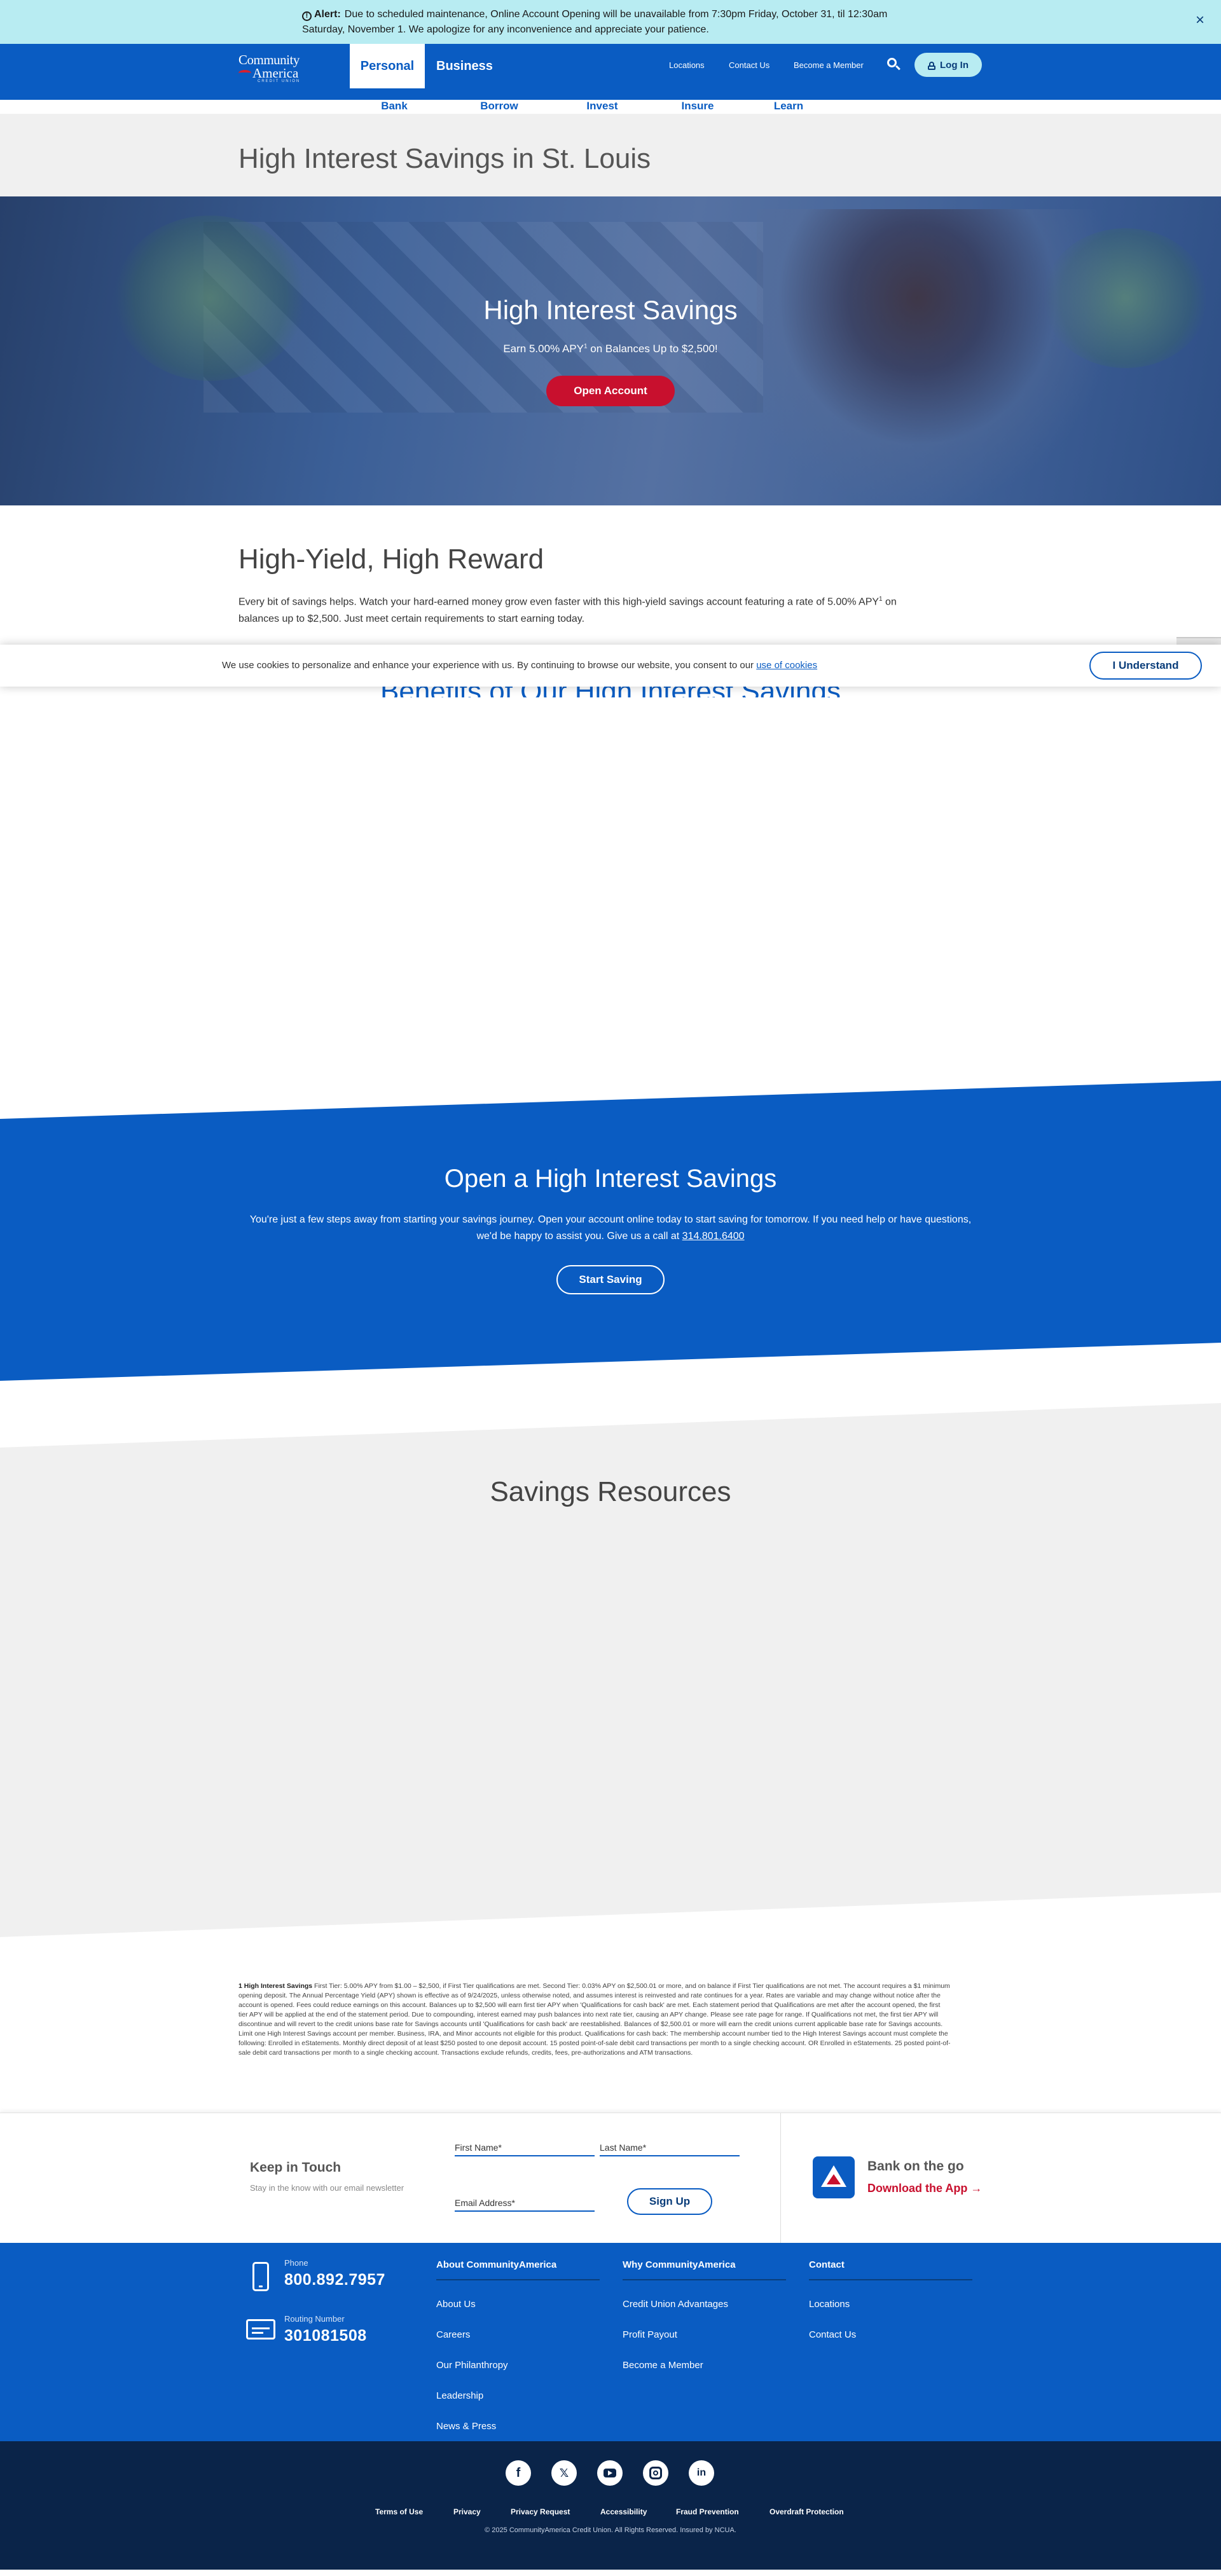 This screenshot has width=1221, height=2576. I want to click on sub-navigation: Bank Borrow Invest Insure Learn, so click(668, 107).